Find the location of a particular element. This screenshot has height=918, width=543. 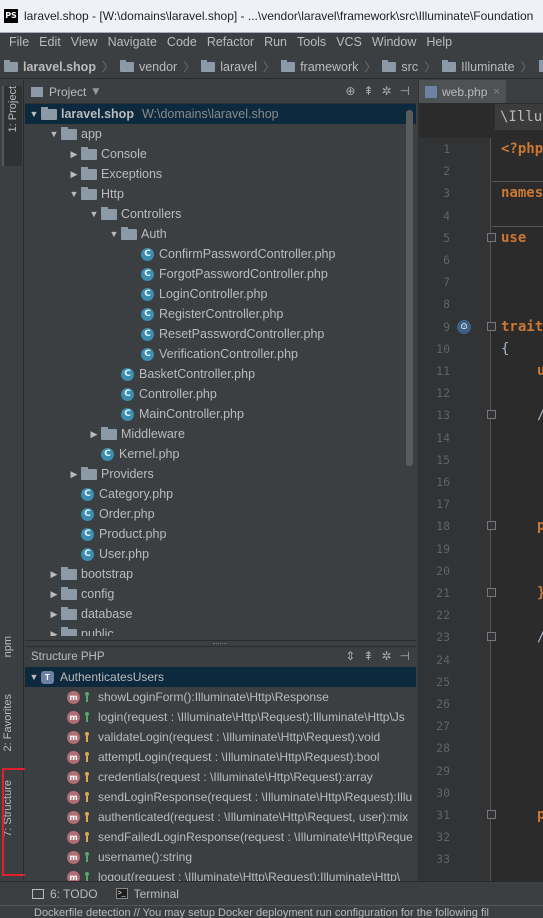

locate-file-icon: ⊕ is located at coordinates (350, 91).